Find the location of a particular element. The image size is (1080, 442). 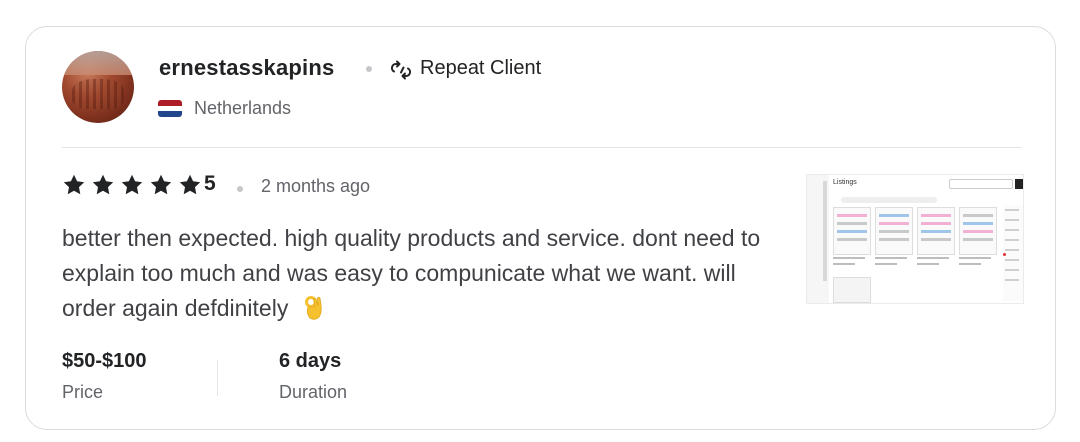

review-attachment-thumbnail: Listings is located at coordinates (915, 239).